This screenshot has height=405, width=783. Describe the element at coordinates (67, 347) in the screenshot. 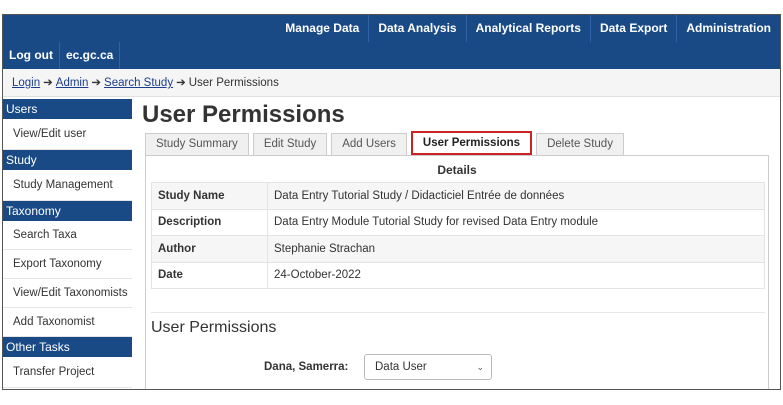

I see `sidebar-heading-other-tasks: Other Tasks` at that location.